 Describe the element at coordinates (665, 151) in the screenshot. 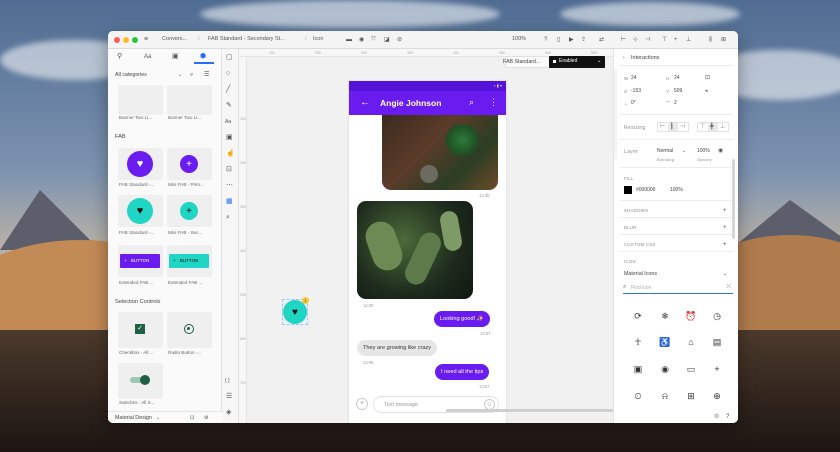

I see `blend-mode-select: Normal` at that location.